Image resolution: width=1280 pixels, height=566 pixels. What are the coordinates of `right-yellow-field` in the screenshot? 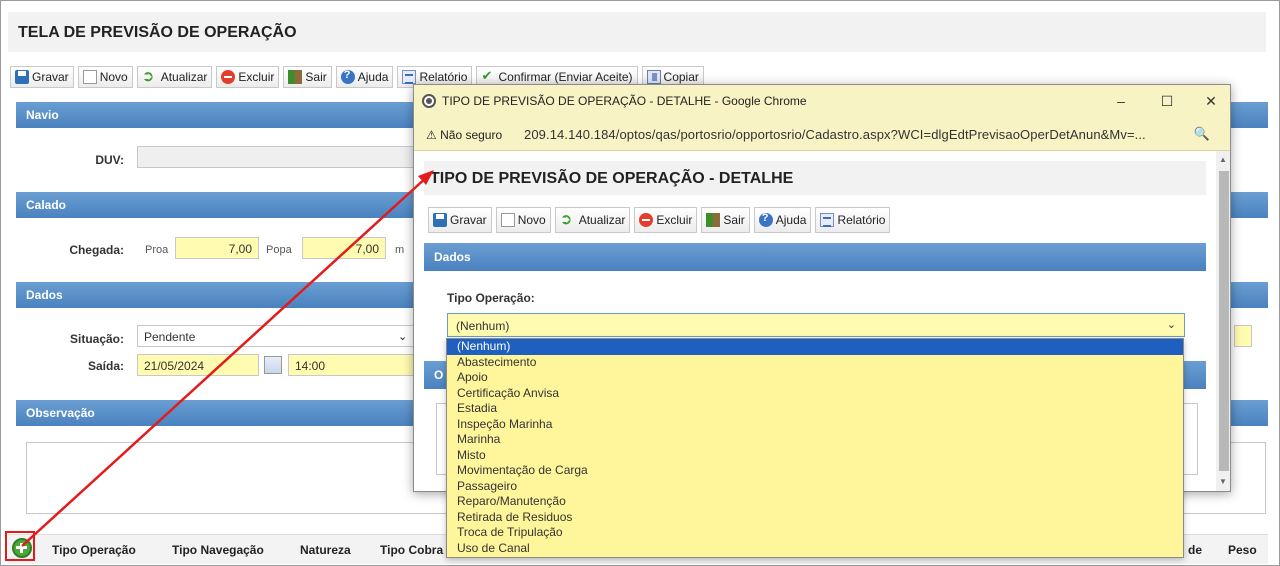 It's located at (1243, 336).